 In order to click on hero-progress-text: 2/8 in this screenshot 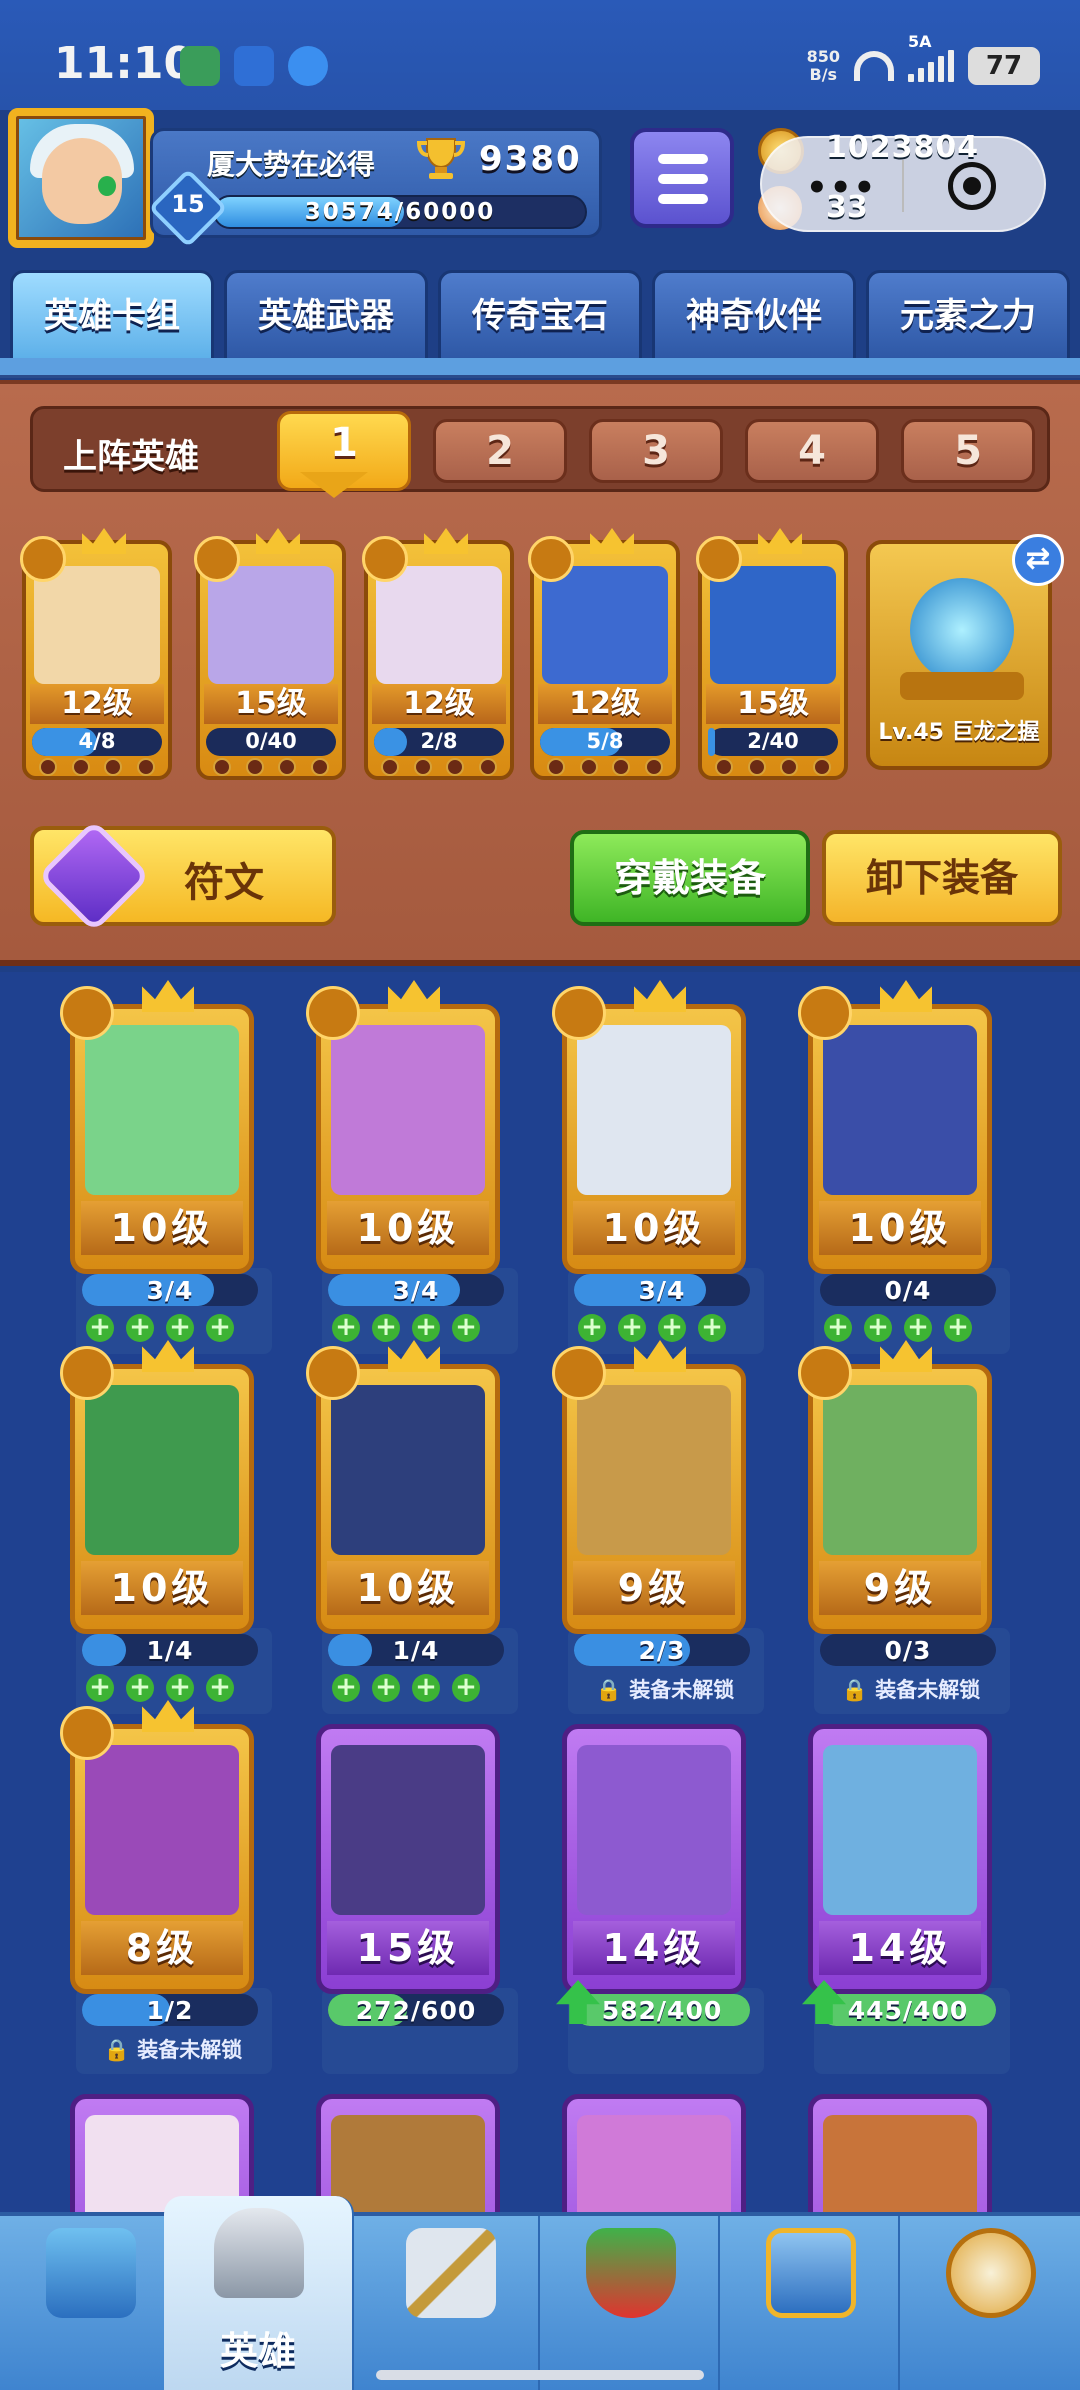, I will do `click(439, 741)`.